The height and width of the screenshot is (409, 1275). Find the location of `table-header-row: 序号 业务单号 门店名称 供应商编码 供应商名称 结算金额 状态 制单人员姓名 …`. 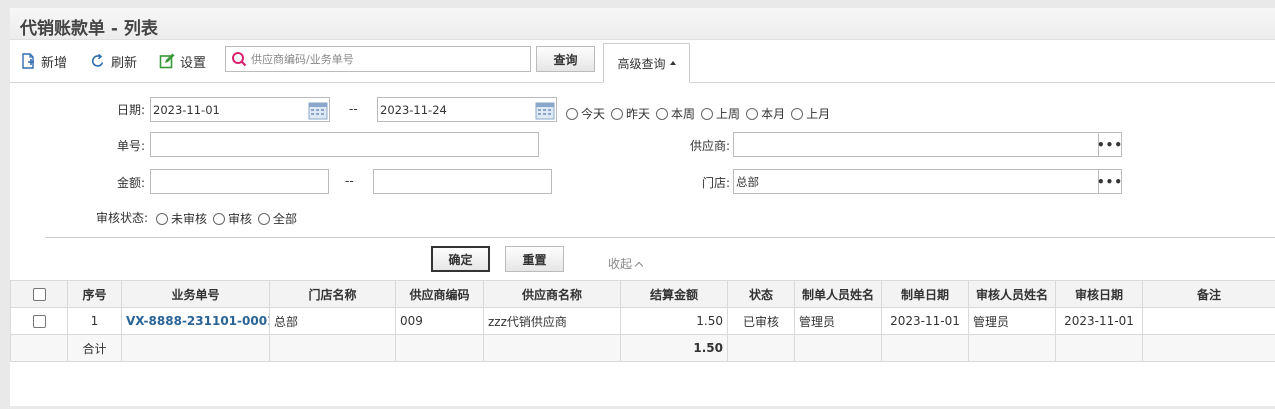

table-header-row: 序号 业务单号 门店名称 供应商编码 供应商名称 结算金额 状态 制单人员姓名 … is located at coordinates (642, 294).